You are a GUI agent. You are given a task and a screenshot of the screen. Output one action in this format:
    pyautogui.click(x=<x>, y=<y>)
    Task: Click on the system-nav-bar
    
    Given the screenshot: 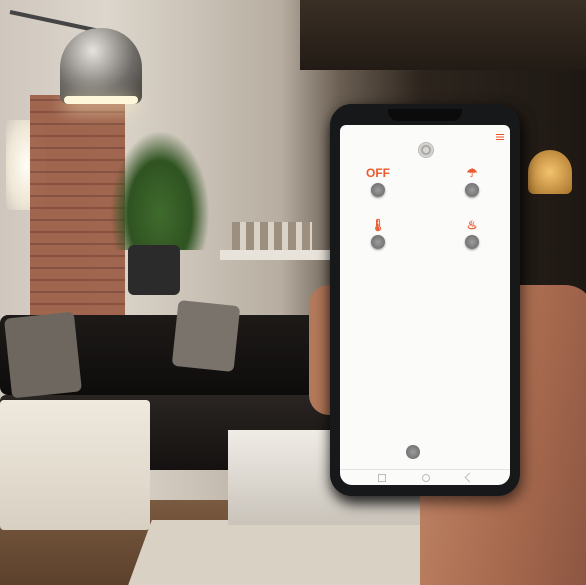 What is the action you would take?
    pyautogui.click(x=425, y=477)
    